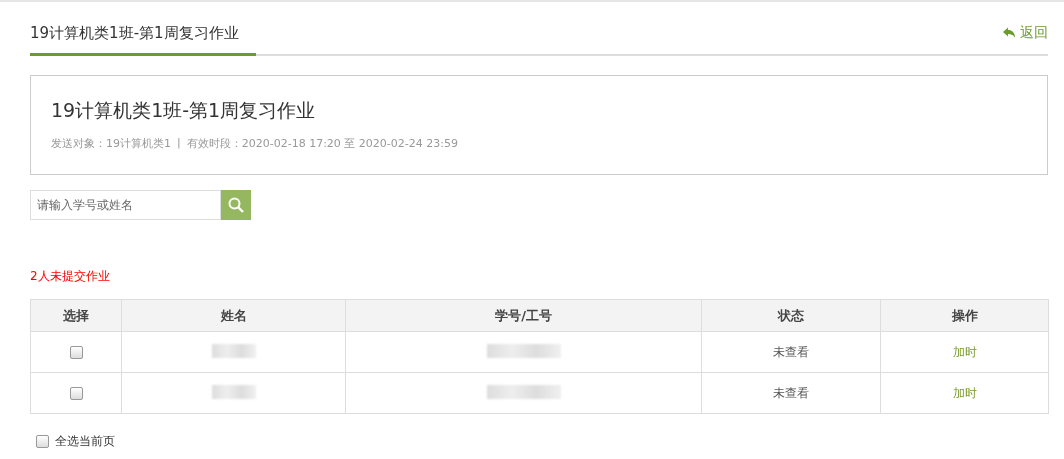 This screenshot has height=459, width=1064. Describe the element at coordinates (1009, 33) in the screenshot. I see `back-arrow-icon` at that location.